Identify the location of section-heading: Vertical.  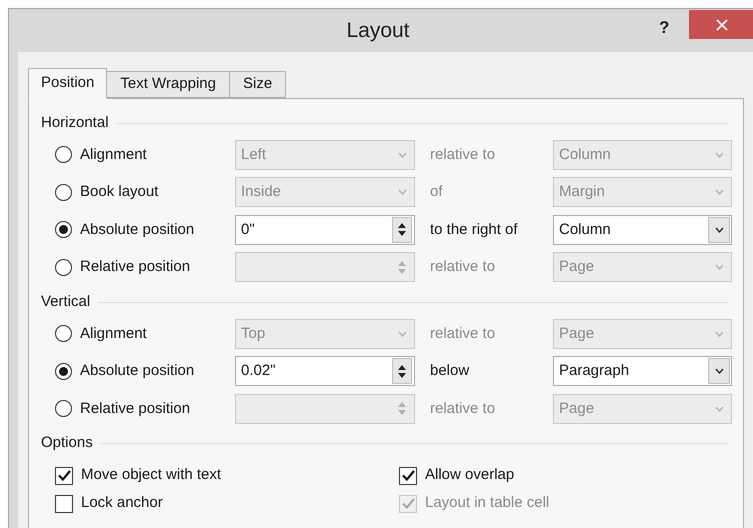
(65, 302).